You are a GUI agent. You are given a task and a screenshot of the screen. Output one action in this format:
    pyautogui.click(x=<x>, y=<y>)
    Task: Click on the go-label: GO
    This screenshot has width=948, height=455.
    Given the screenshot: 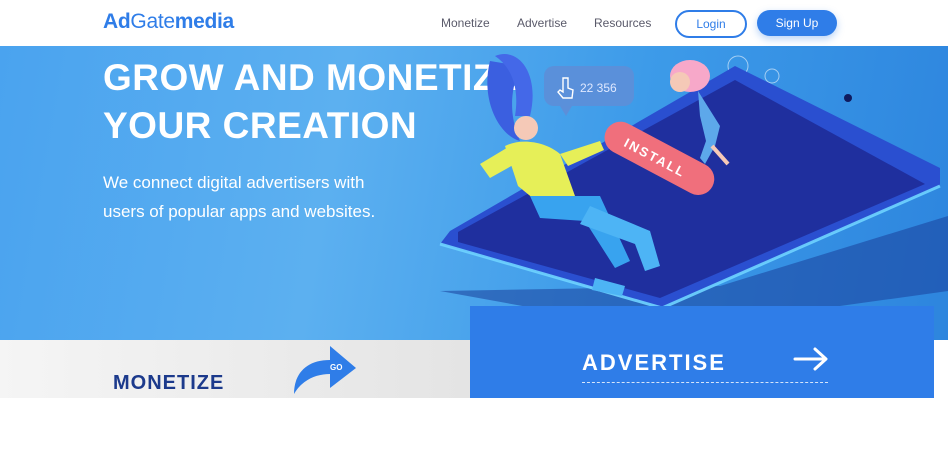 What is the action you would take?
    pyautogui.click(x=336, y=367)
    